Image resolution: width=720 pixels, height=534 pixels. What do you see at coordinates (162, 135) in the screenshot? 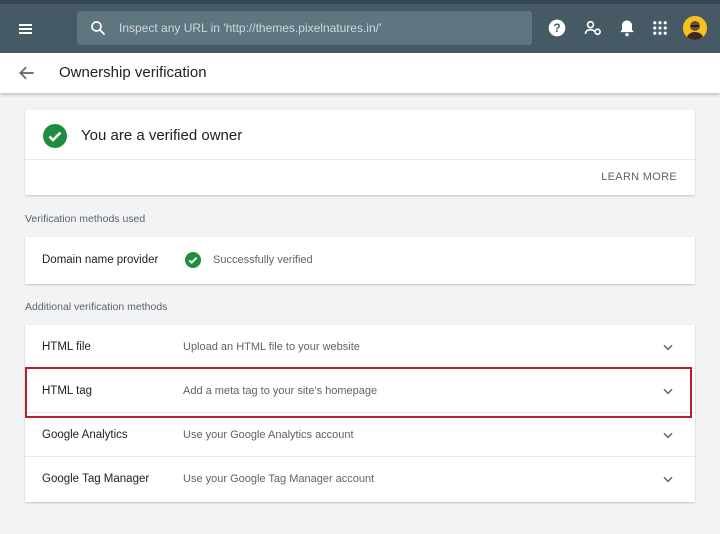
I see `verified-owner-title: You are a verified owner` at bounding box center [162, 135].